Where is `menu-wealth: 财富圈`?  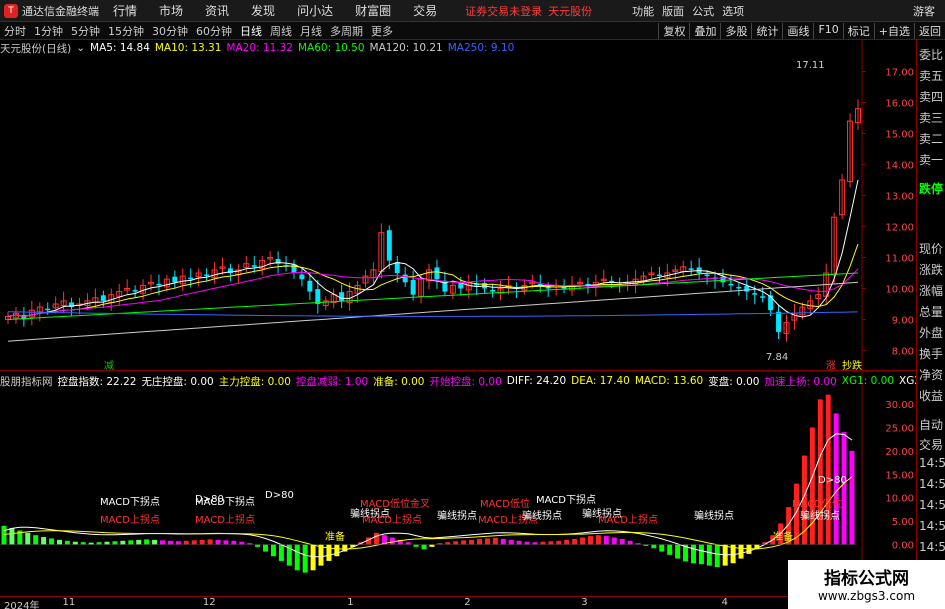 menu-wealth: 财富圈 is located at coordinates (373, 10).